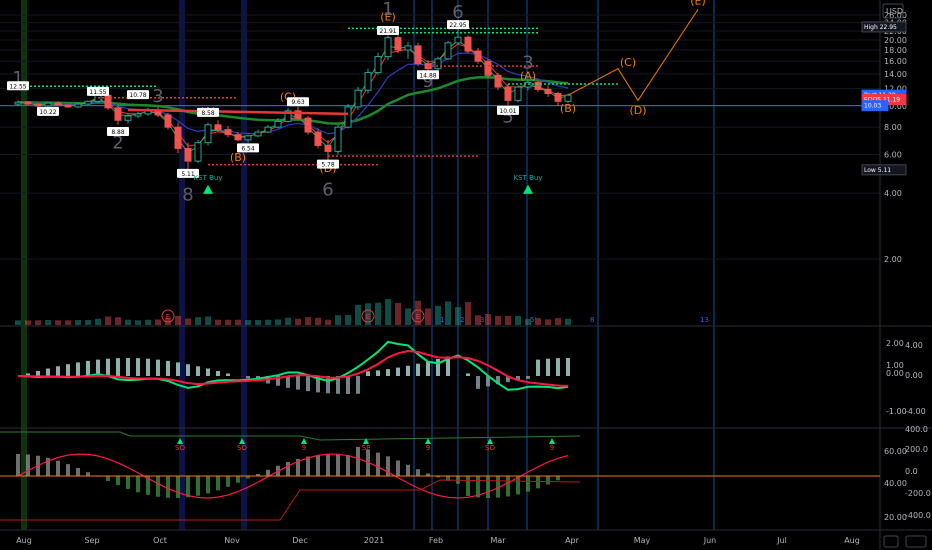  I want to click on price-tag: 10.01, so click(507, 111).